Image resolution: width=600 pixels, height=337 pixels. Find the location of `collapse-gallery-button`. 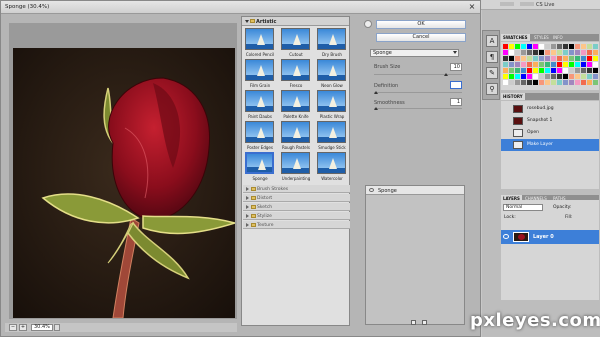

collapse-gallery-button is located at coordinates (368, 24).